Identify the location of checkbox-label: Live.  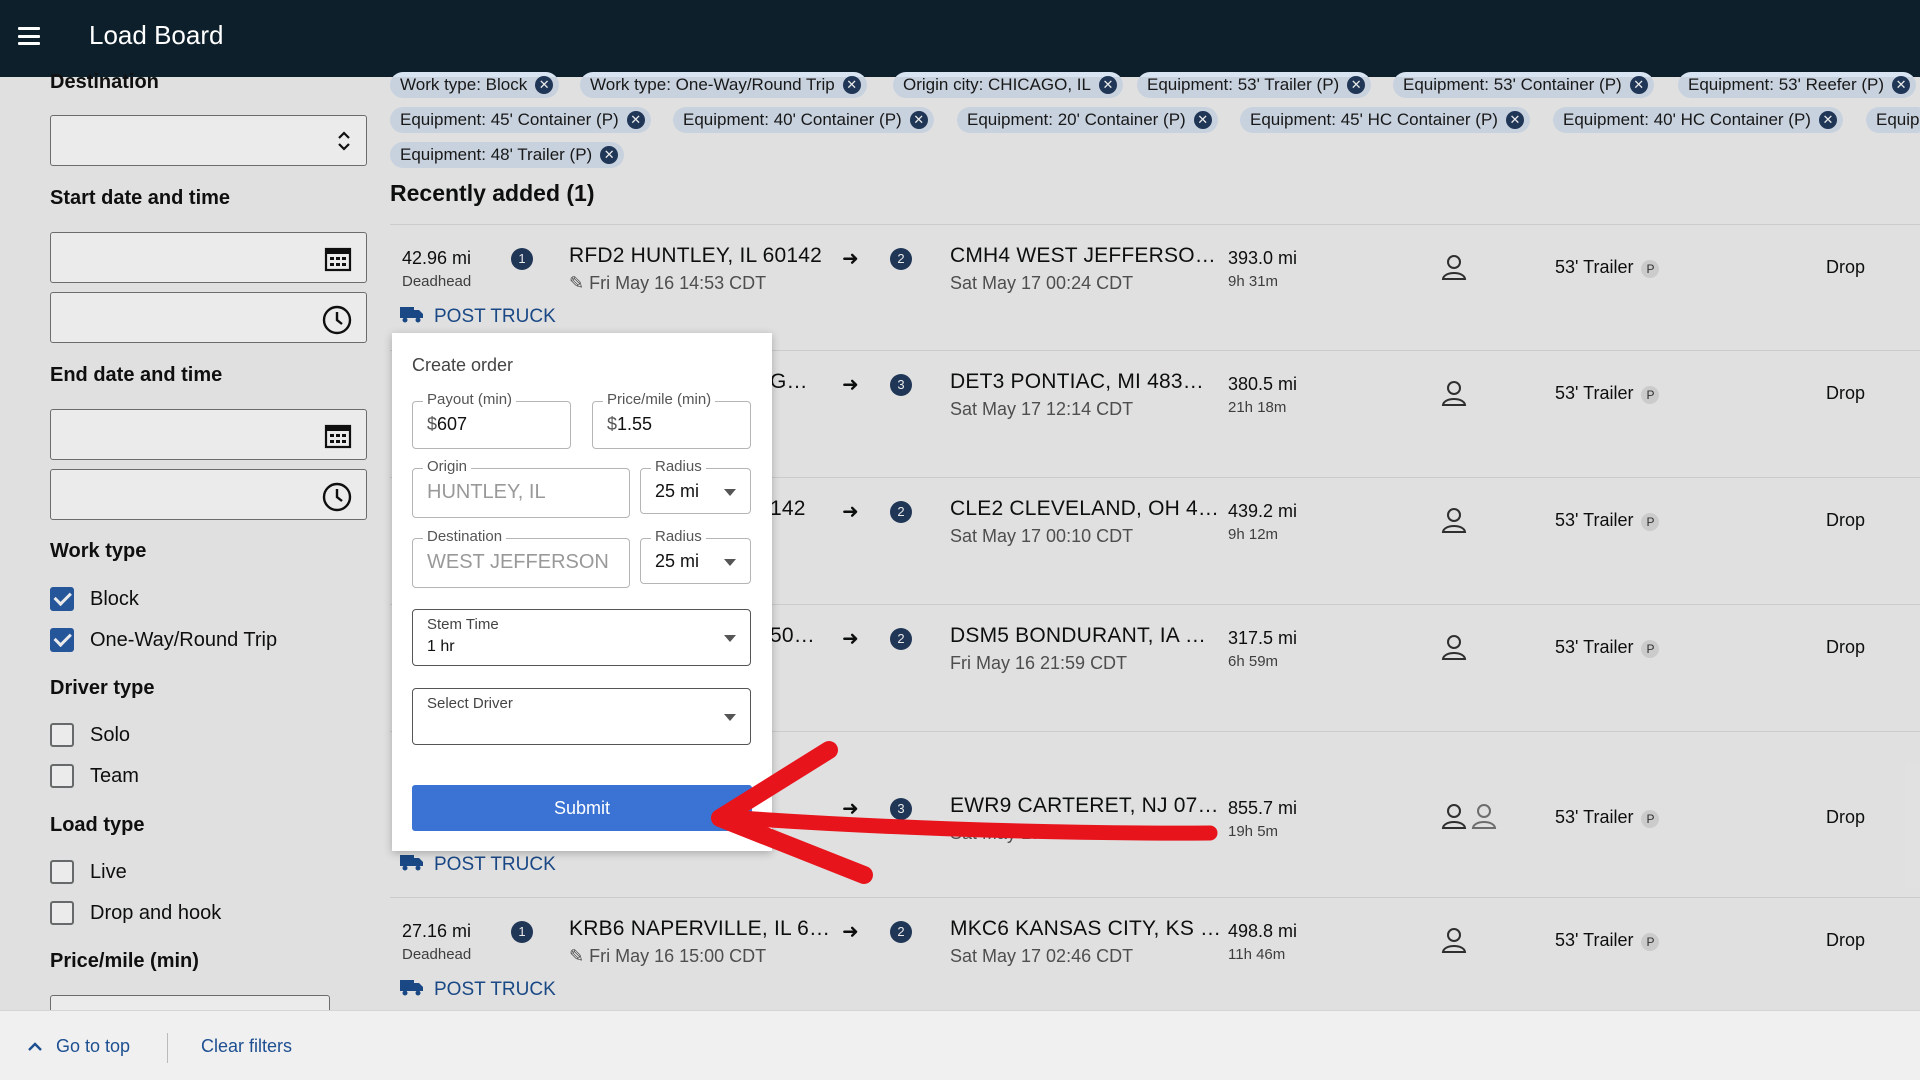
(108, 871).